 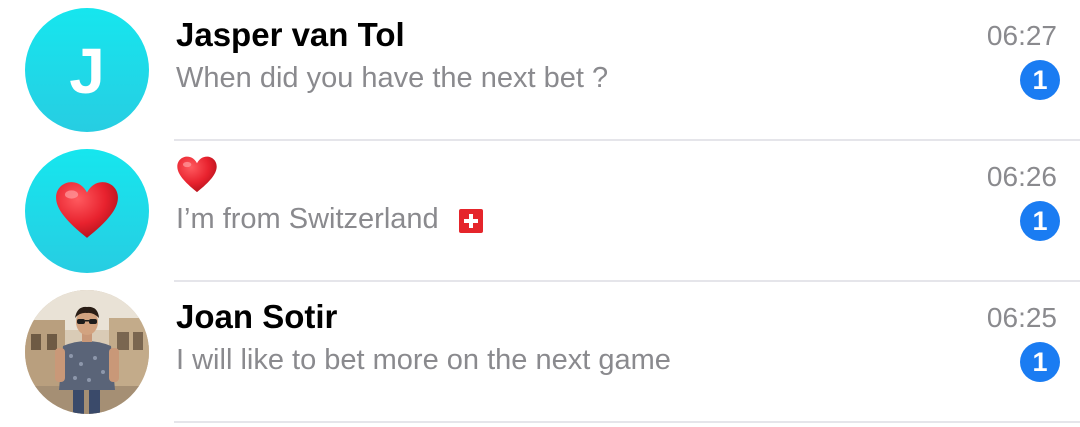 I want to click on avatar: J, so click(x=87, y=70).